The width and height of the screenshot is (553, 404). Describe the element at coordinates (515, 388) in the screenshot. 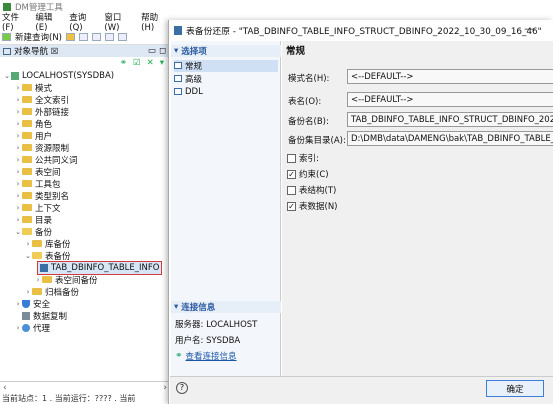

I see `ok-button: 确定` at that location.